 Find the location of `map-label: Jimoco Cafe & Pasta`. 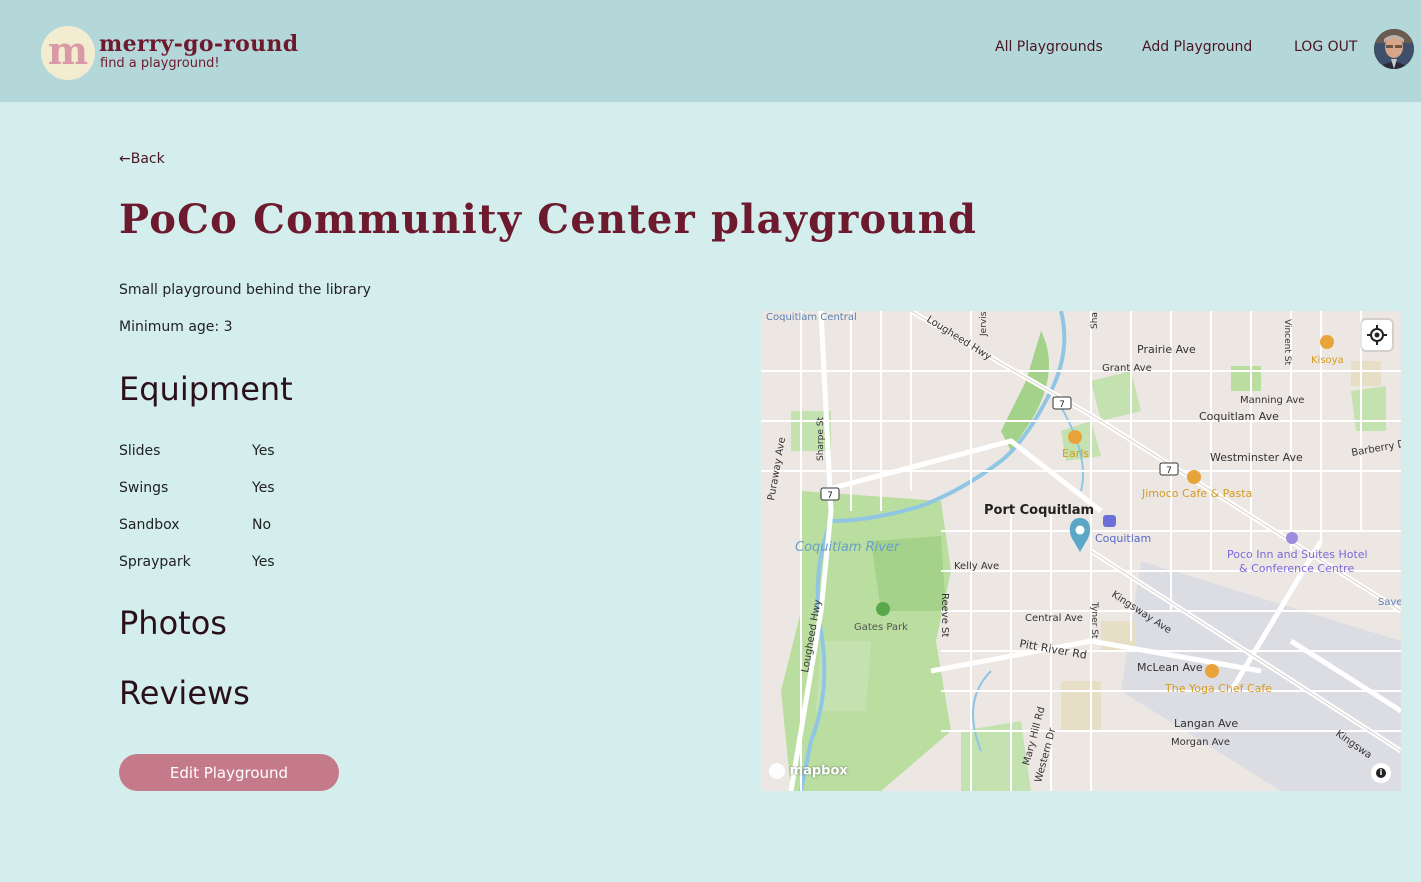

map-label: Jimoco Cafe & Pasta is located at coordinates (1196, 493).